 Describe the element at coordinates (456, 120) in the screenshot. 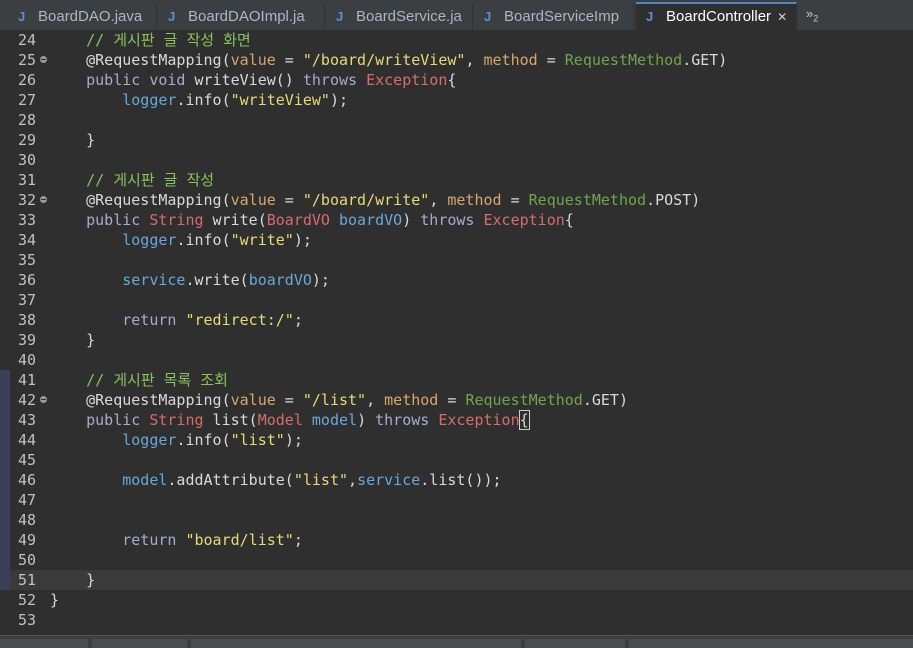

I see `code-line: 28` at that location.